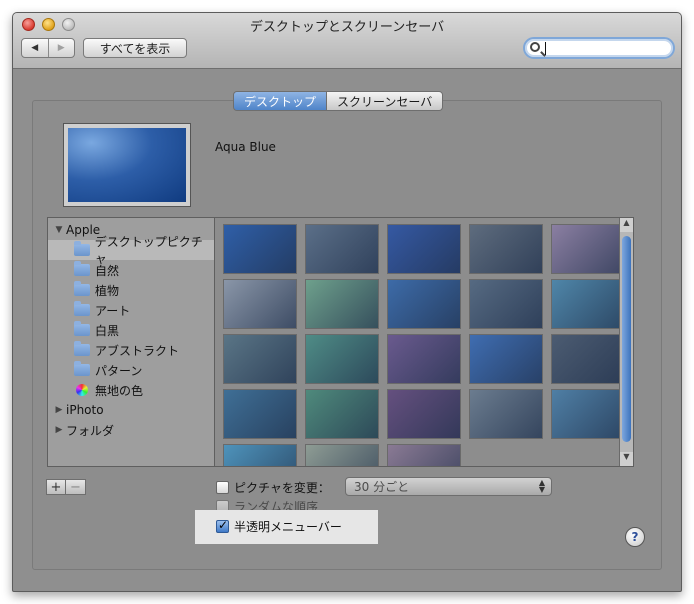 Image resolution: width=694 pixels, height=604 pixels. I want to click on scroll-up-arrow-icon: ▲, so click(626, 225).